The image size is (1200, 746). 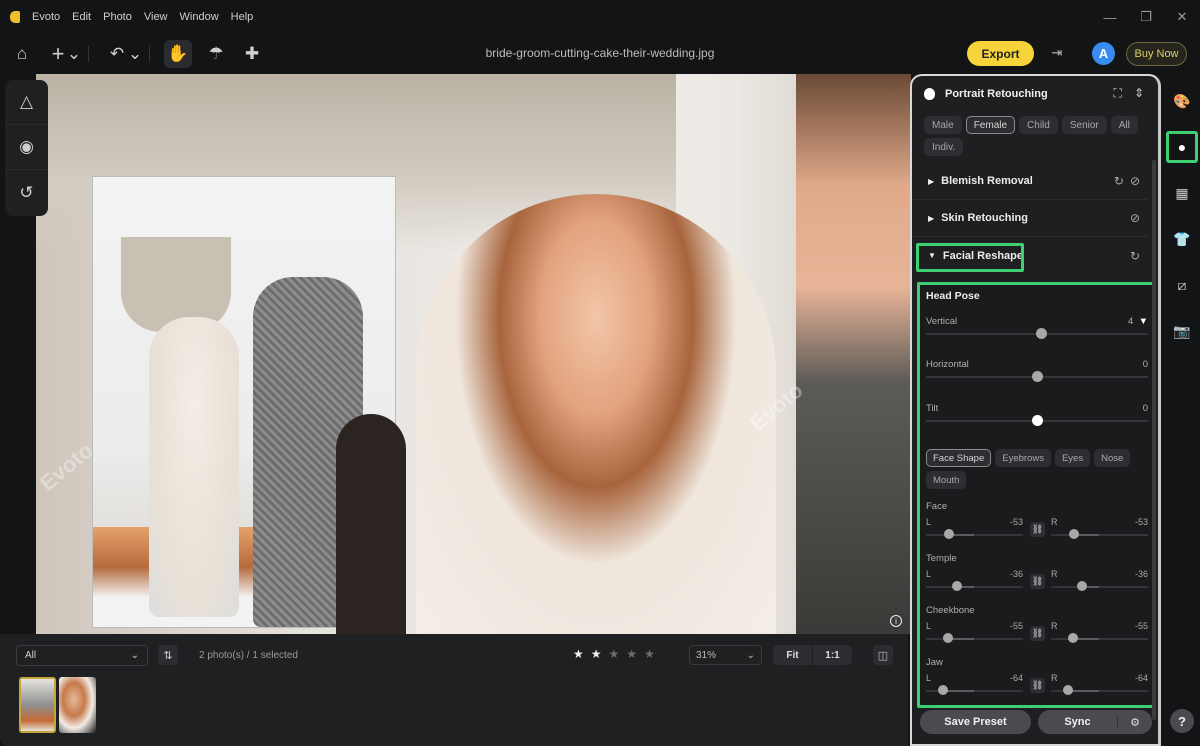 What do you see at coordinates (1154, 440) in the screenshot?
I see `panel-scrollbar` at bounding box center [1154, 440].